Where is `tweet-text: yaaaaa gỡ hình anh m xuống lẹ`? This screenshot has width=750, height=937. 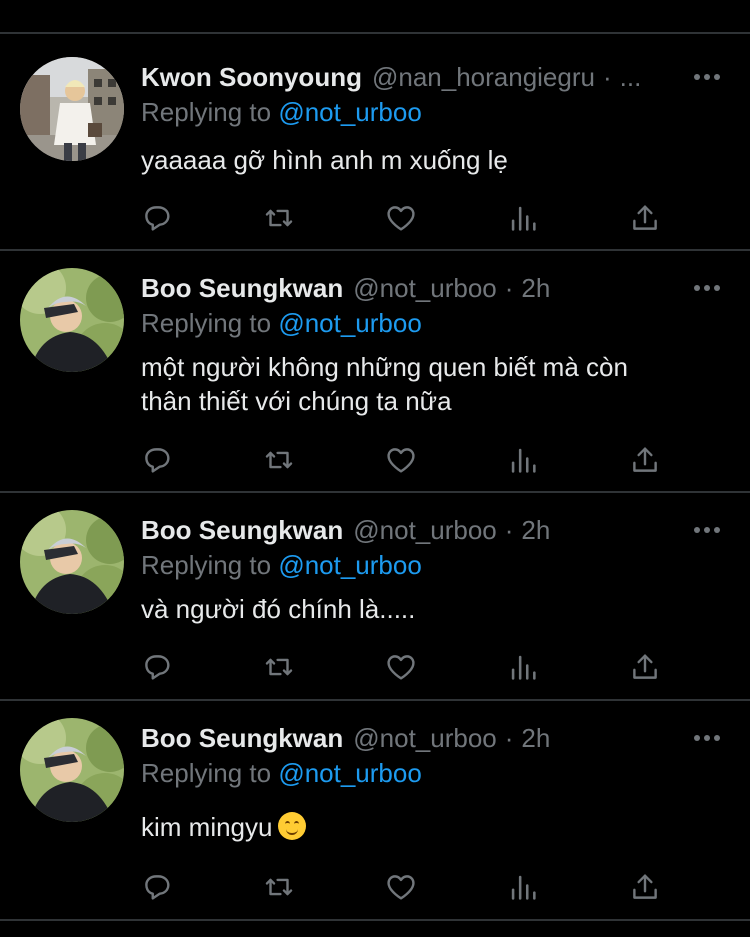
tweet-text: yaaaaa gỡ hình anh m xuống lẹ is located at coordinates (425, 160).